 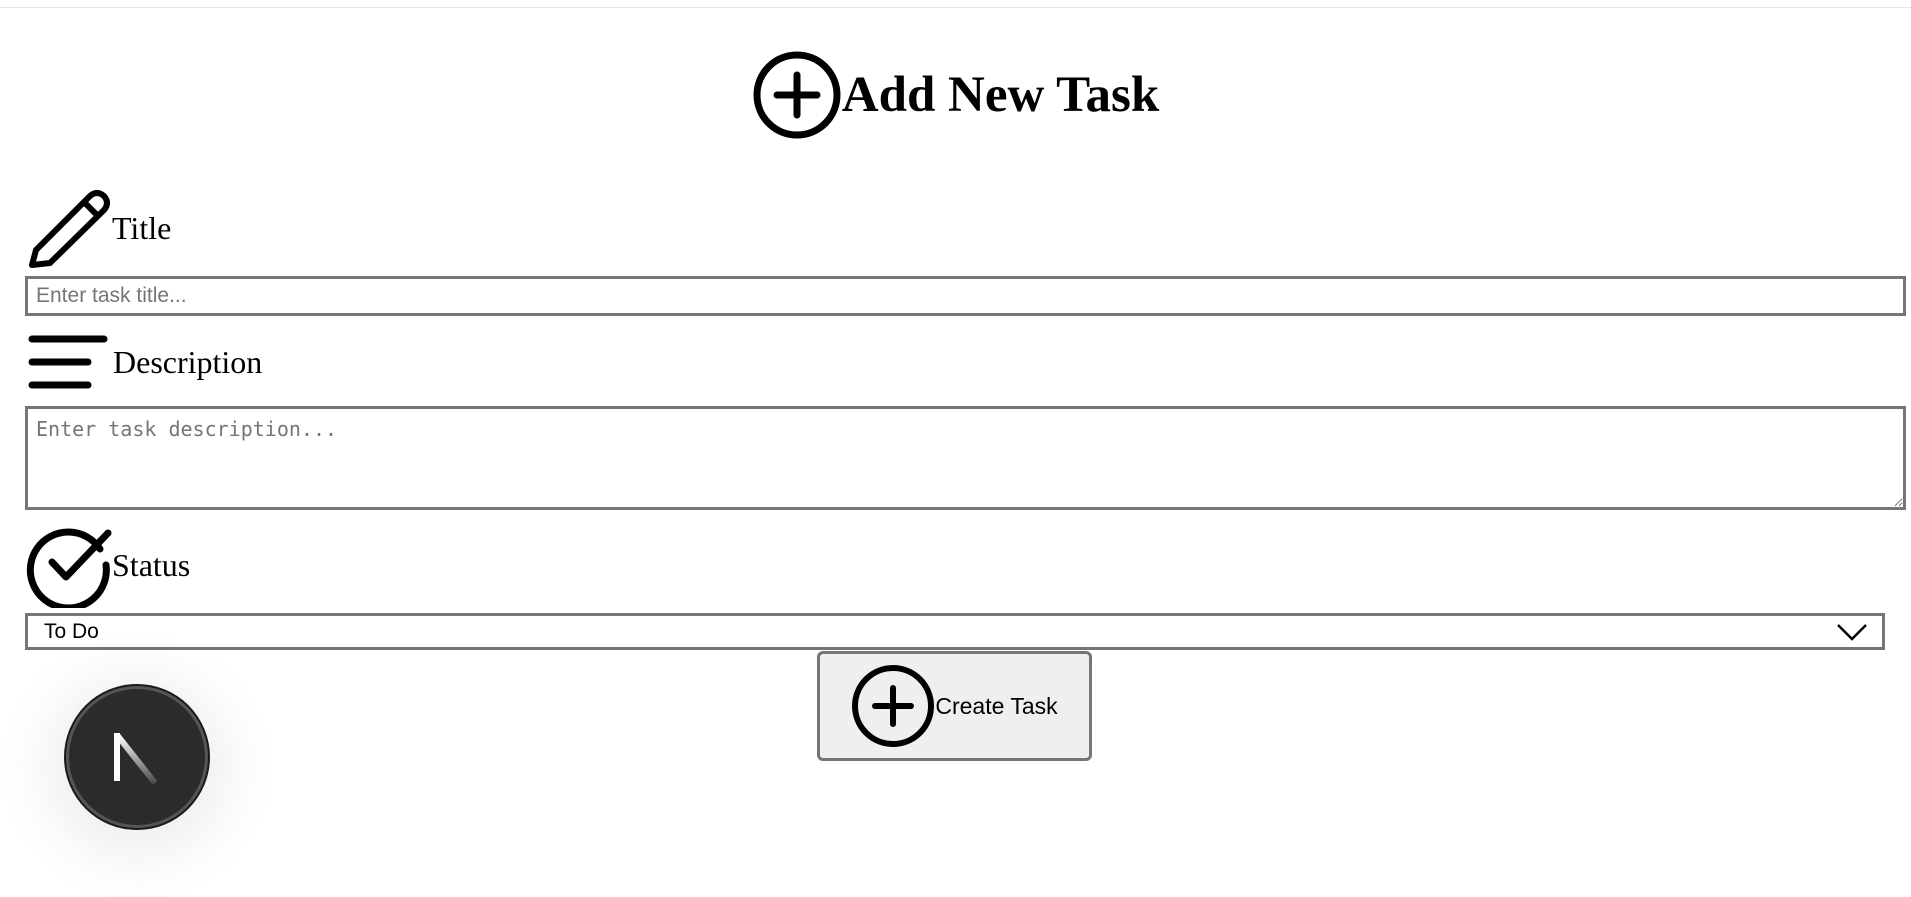 What do you see at coordinates (965, 458) in the screenshot?
I see `description-textarea` at bounding box center [965, 458].